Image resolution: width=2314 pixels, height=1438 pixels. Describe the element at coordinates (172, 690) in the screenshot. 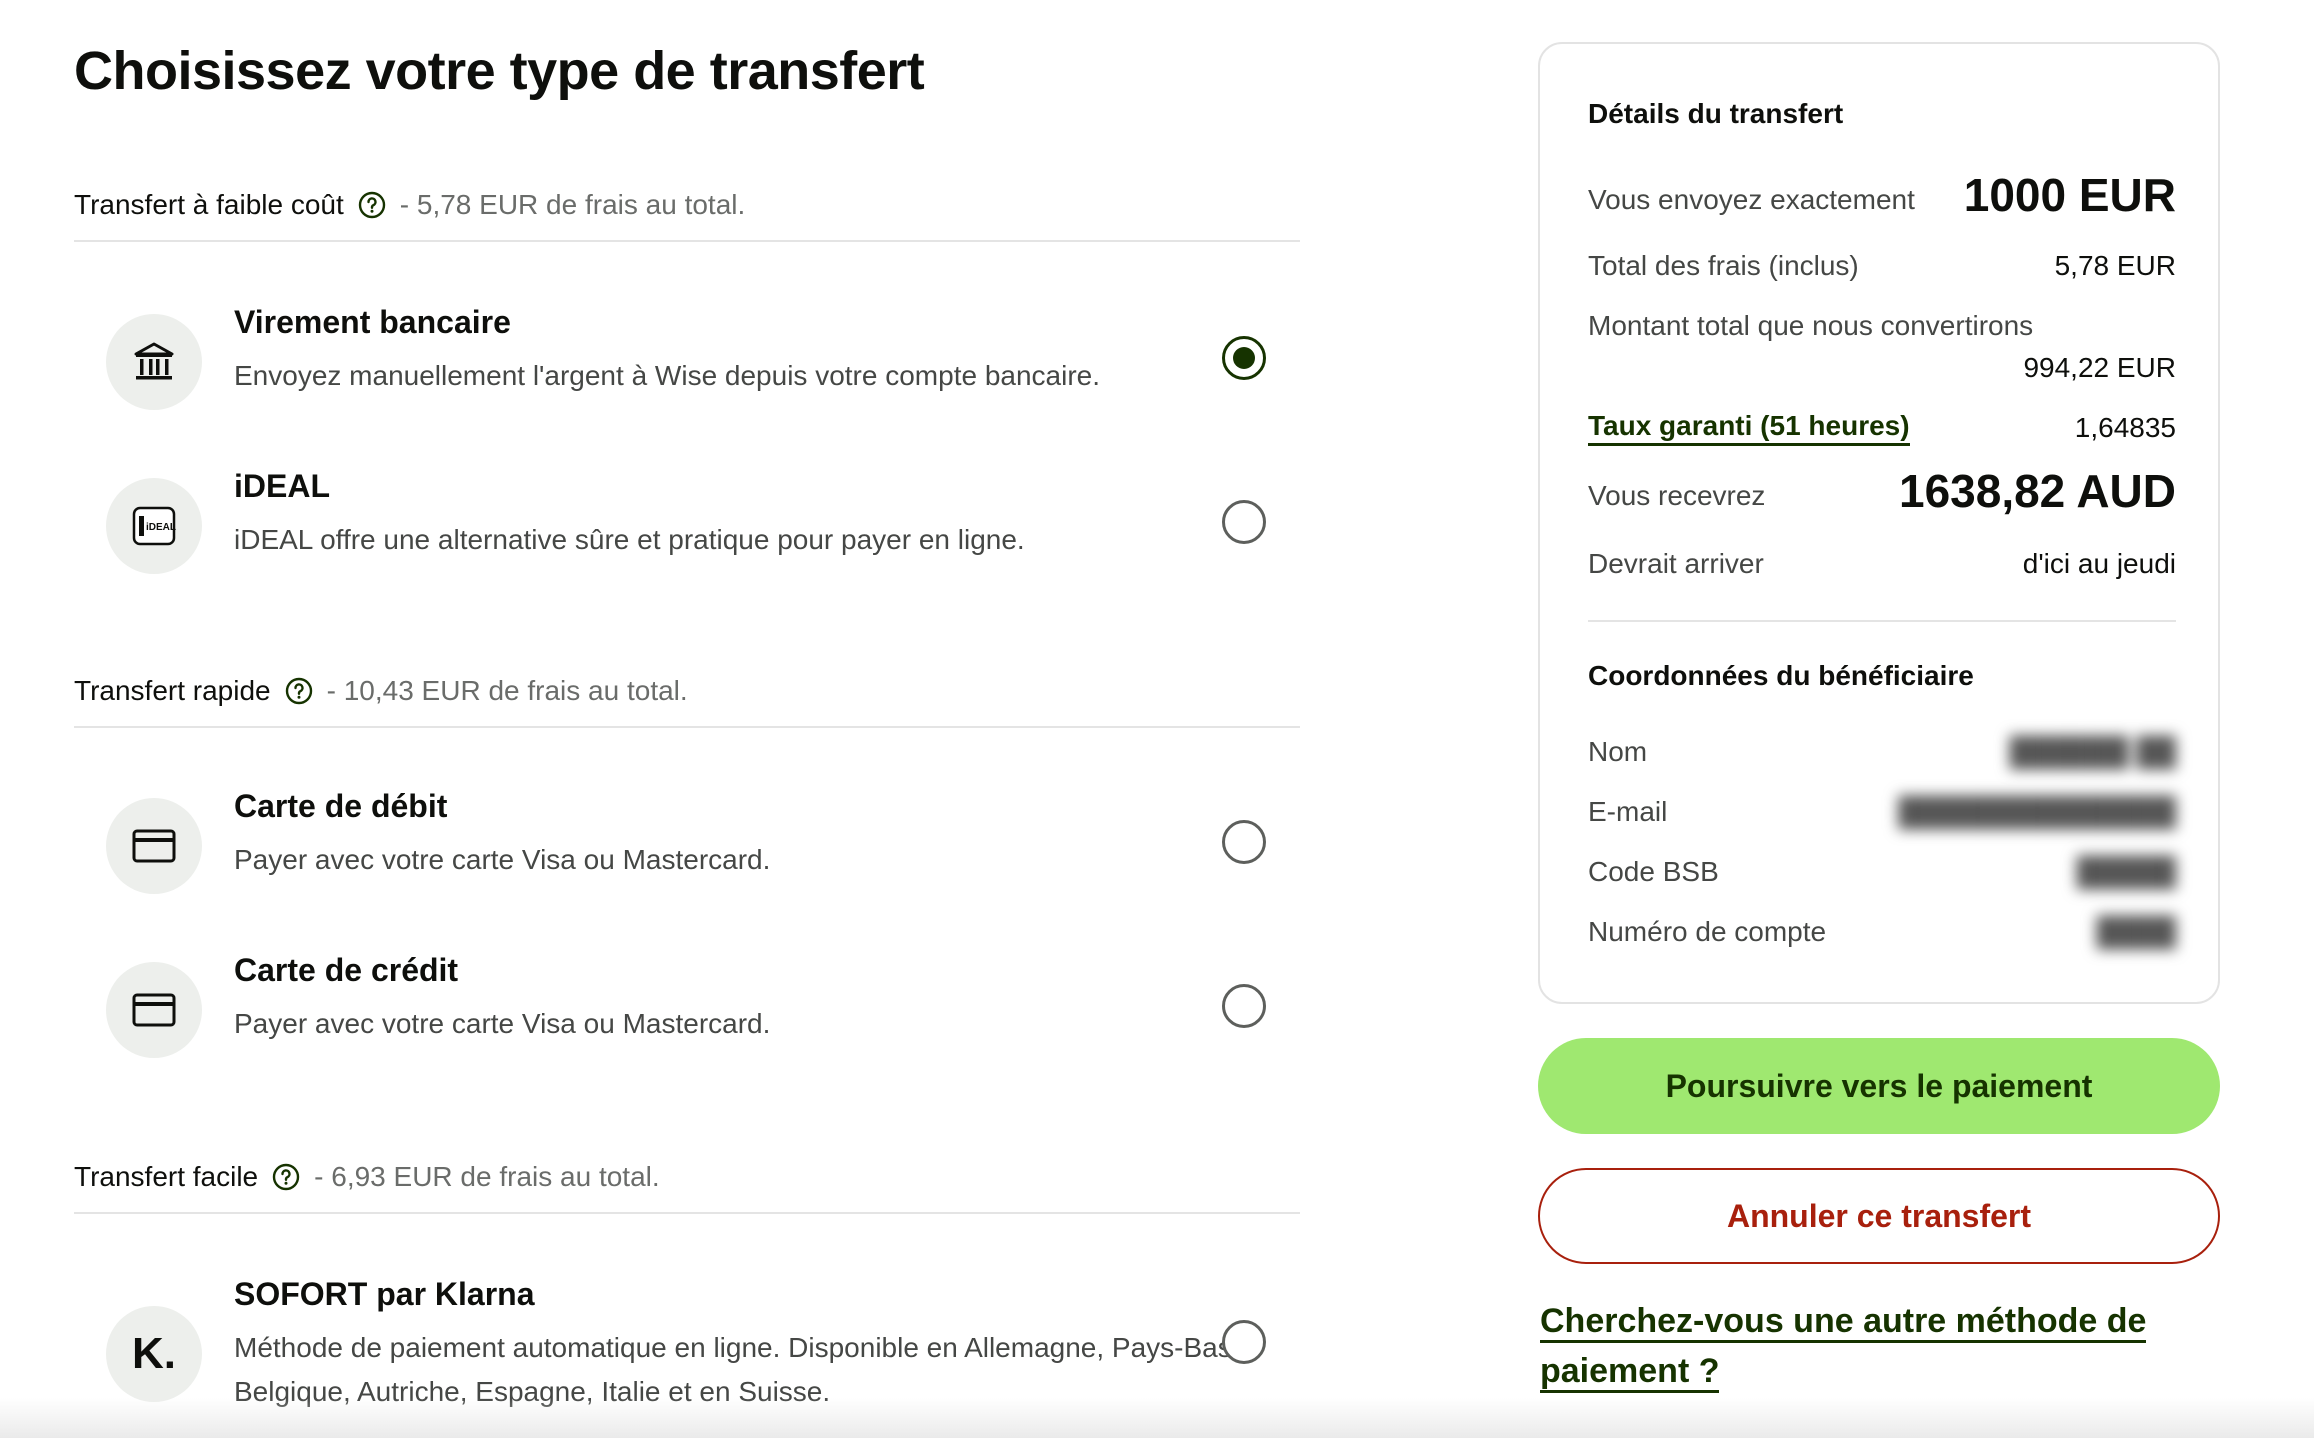

I see `group-title: Transfert rapide` at that location.